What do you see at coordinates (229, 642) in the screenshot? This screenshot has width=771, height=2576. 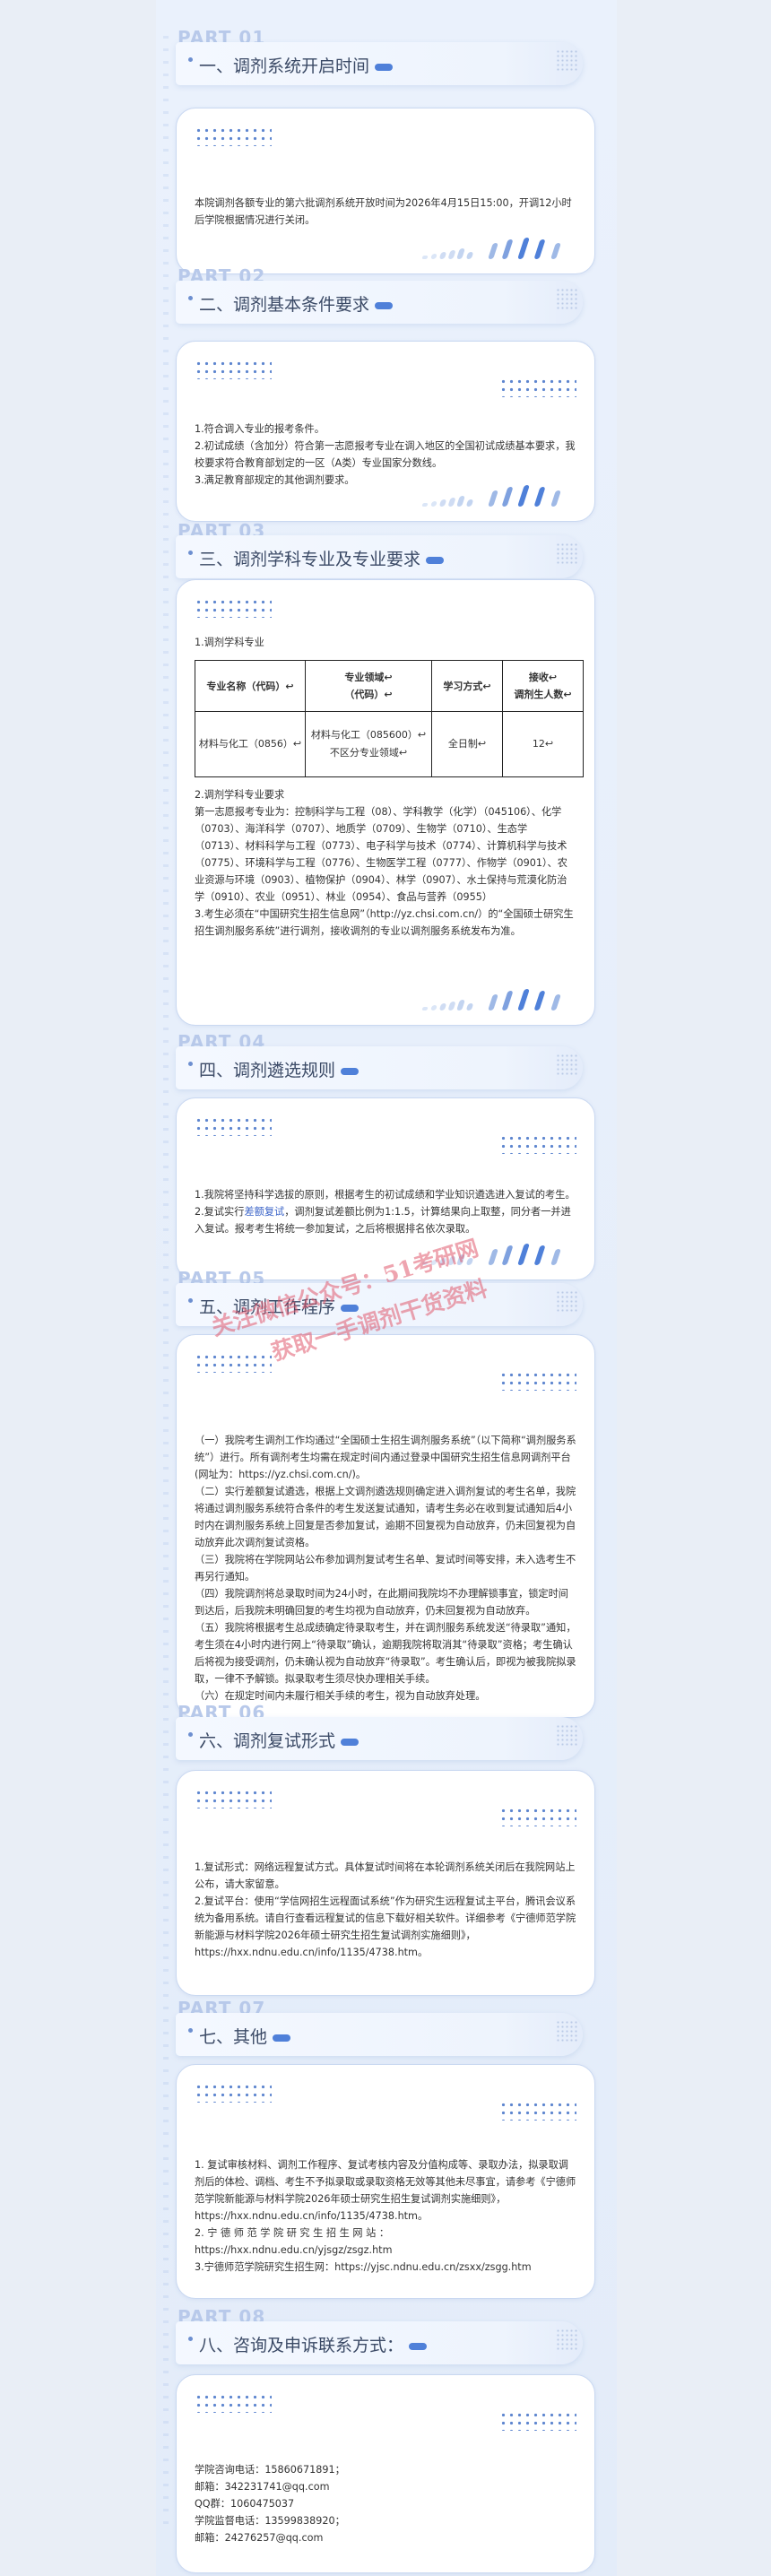 I see `table-intro: 1.调剂学科专业` at bounding box center [229, 642].